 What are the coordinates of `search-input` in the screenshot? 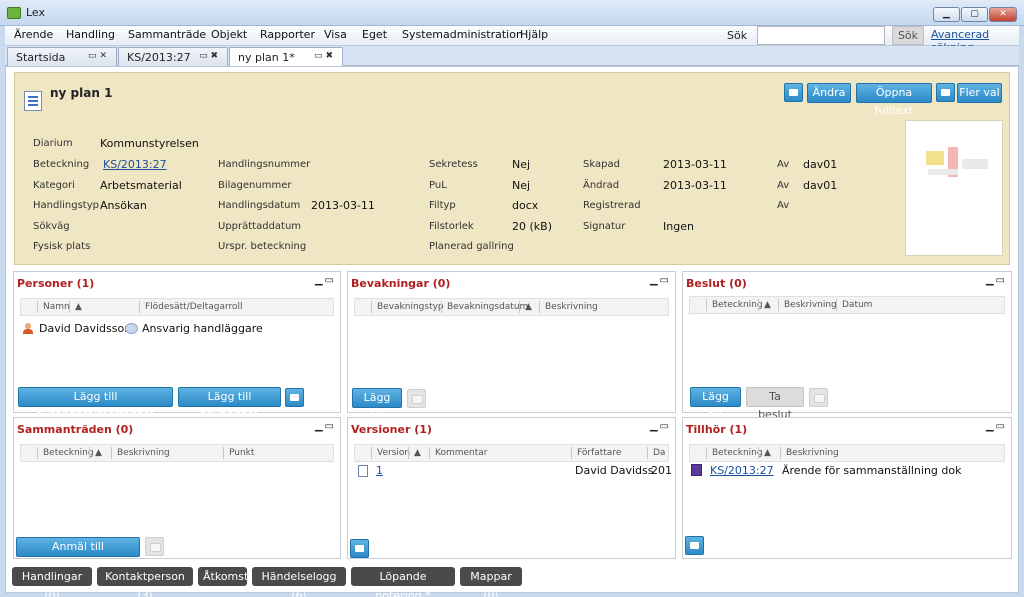 It's located at (821, 35).